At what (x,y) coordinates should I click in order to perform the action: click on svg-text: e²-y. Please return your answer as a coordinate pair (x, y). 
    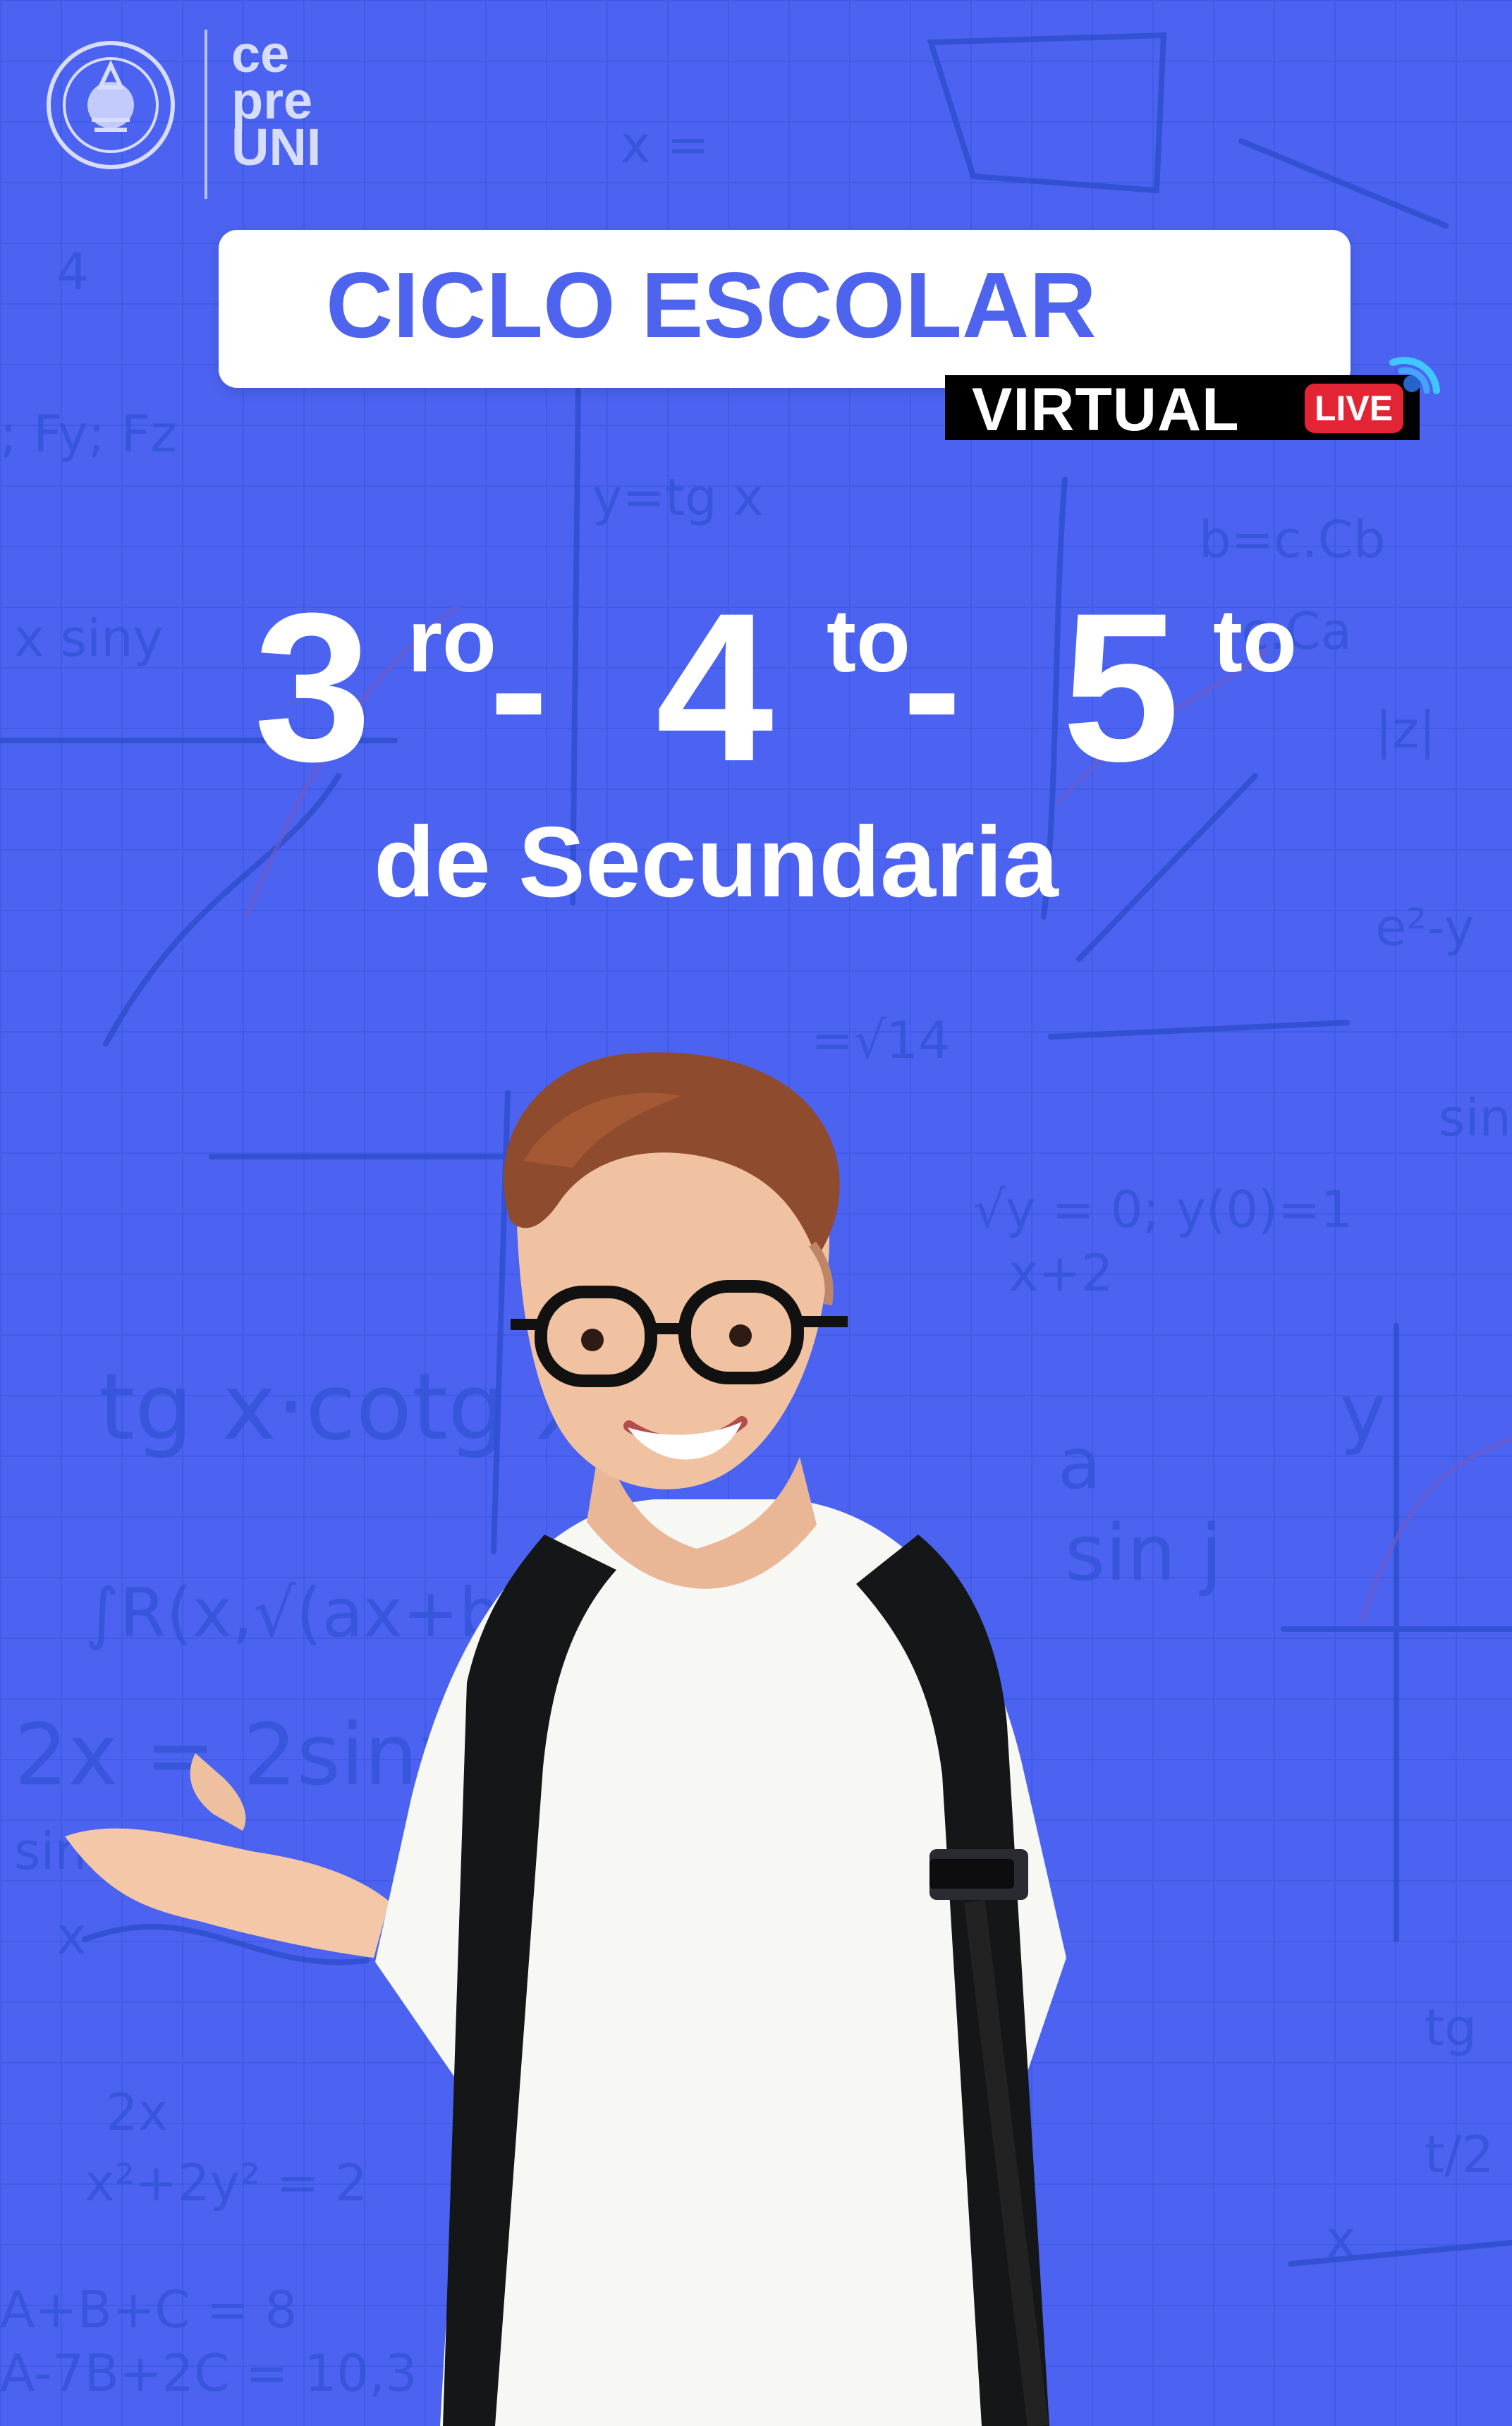
    Looking at the image, I should click on (1424, 928).